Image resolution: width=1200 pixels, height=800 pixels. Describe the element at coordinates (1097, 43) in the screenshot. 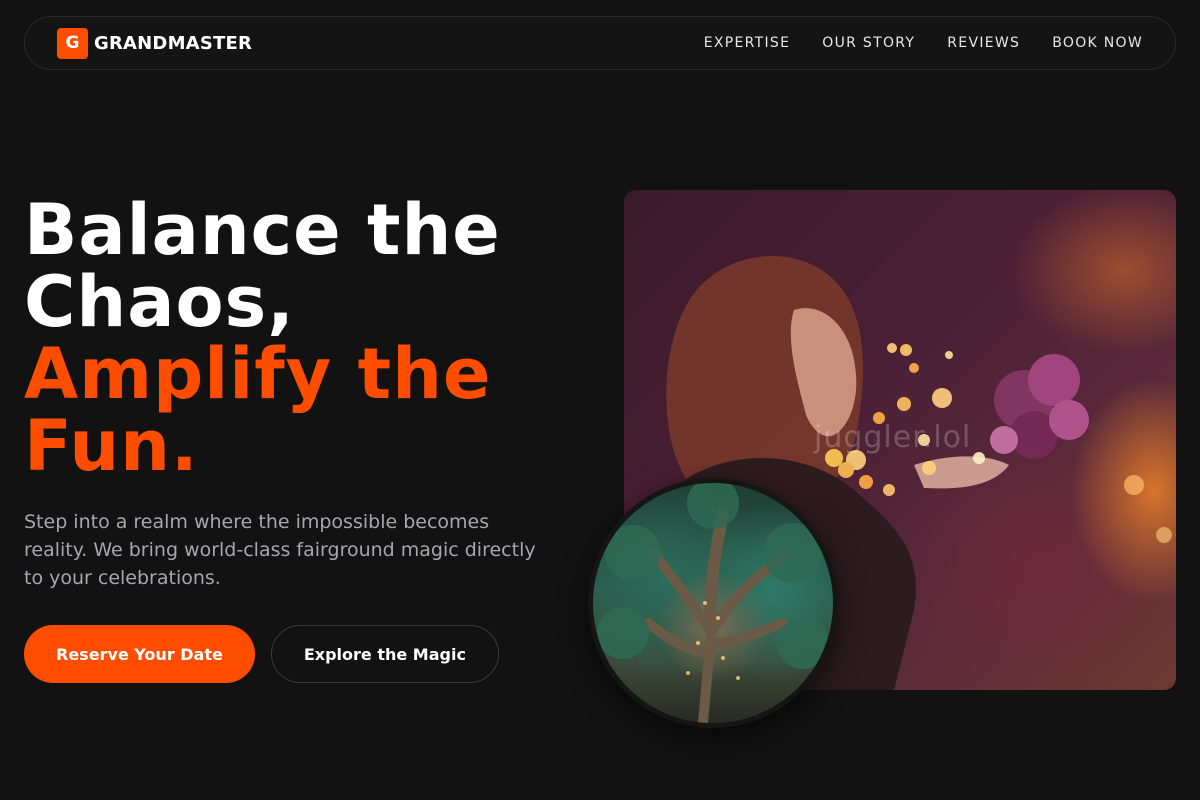

I see `nav-link-book-now: BOOK NOW` at that location.